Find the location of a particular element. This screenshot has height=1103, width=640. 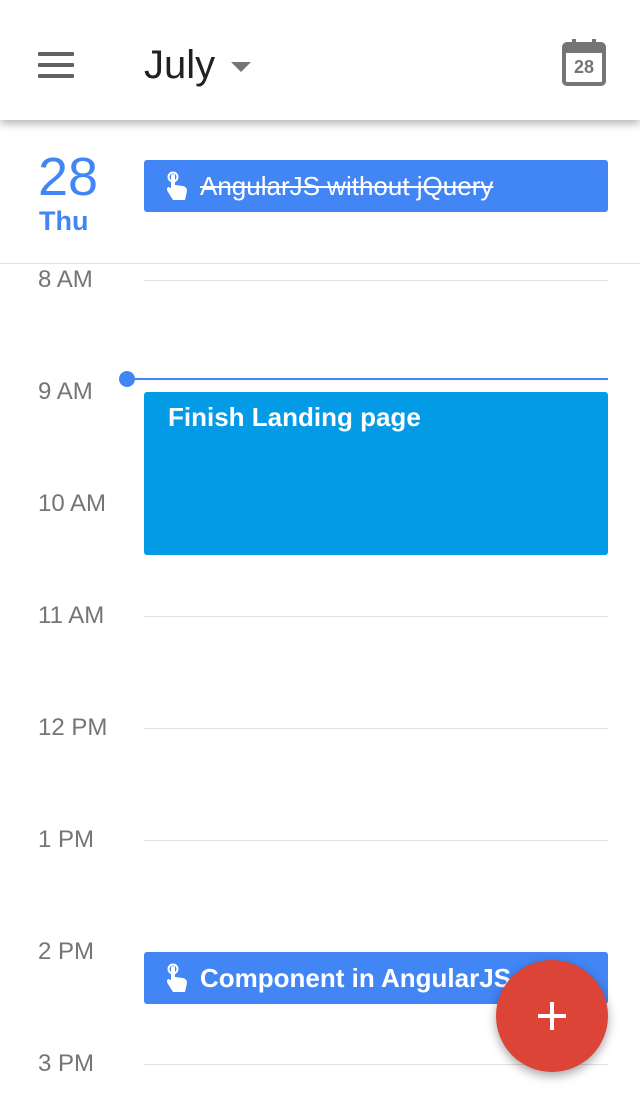

menu-icon is located at coordinates (56, 65).